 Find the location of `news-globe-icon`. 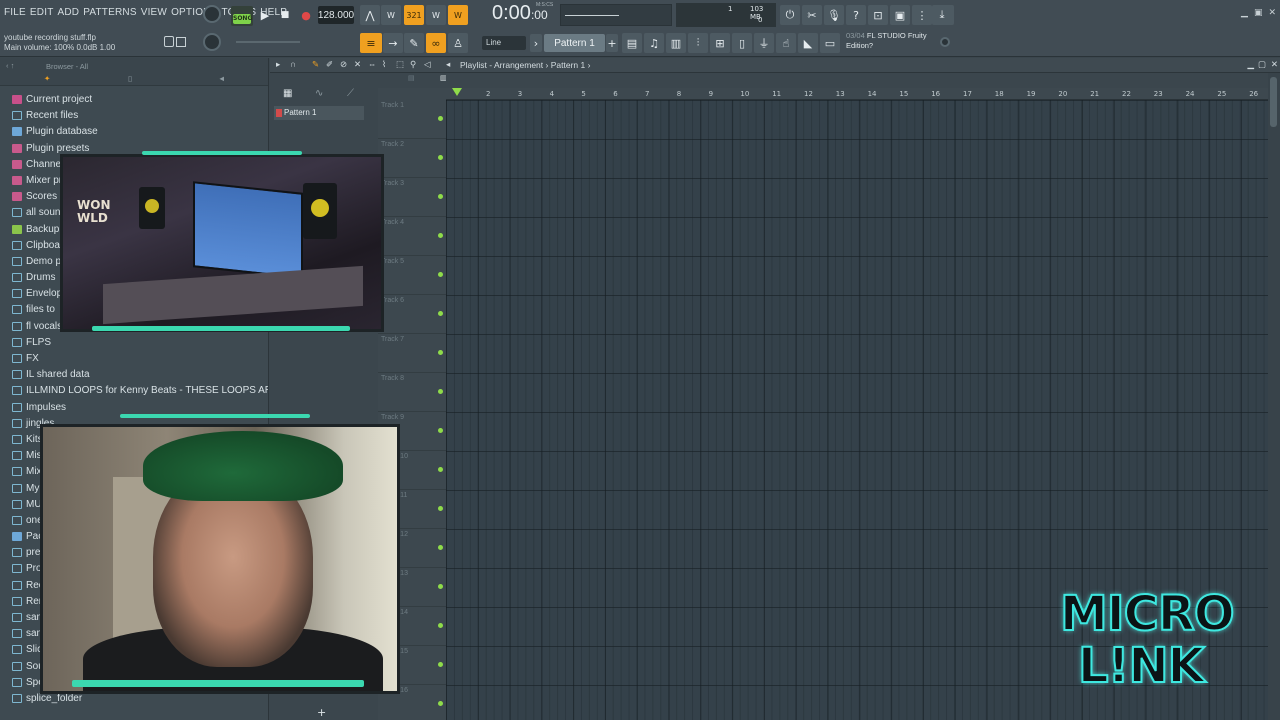

news-globe-icon is located at coordinates (945, 42).